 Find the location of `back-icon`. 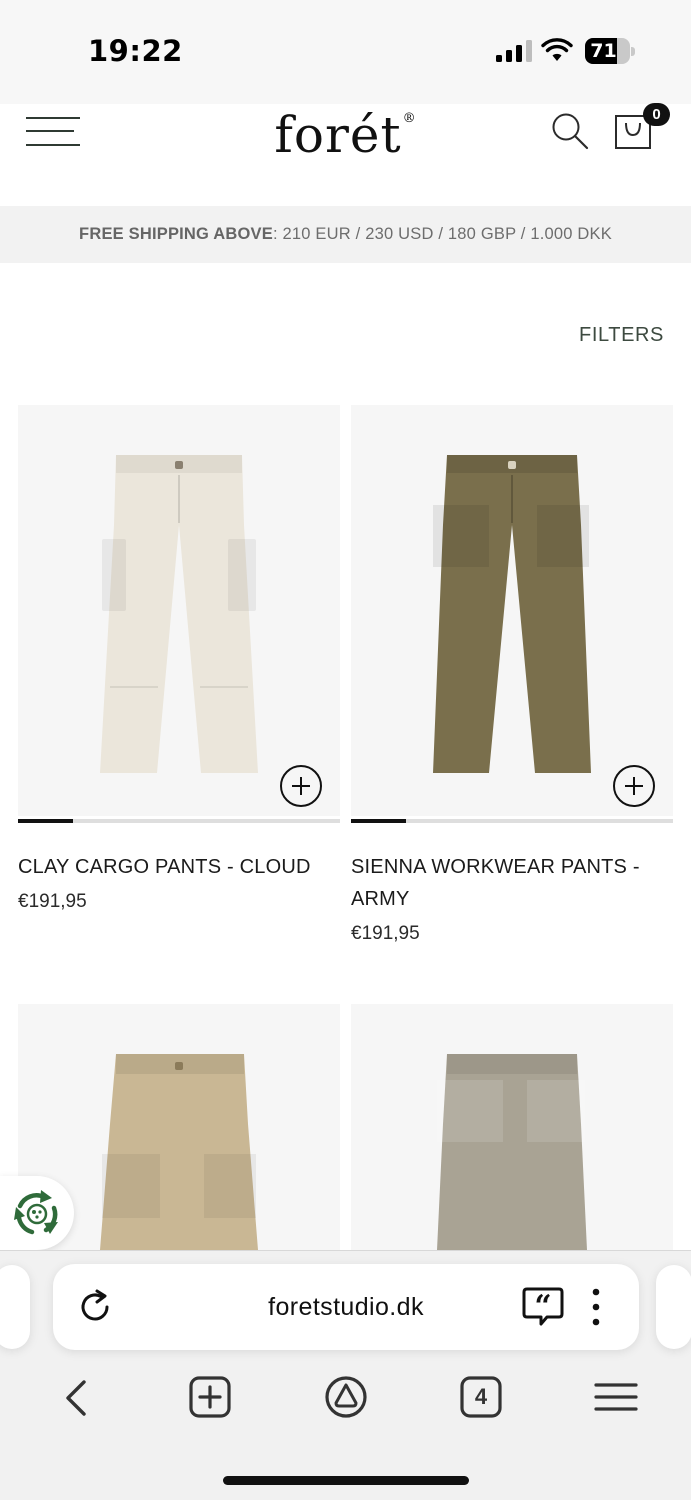

back-icon is located at coordinates (75, 1398).